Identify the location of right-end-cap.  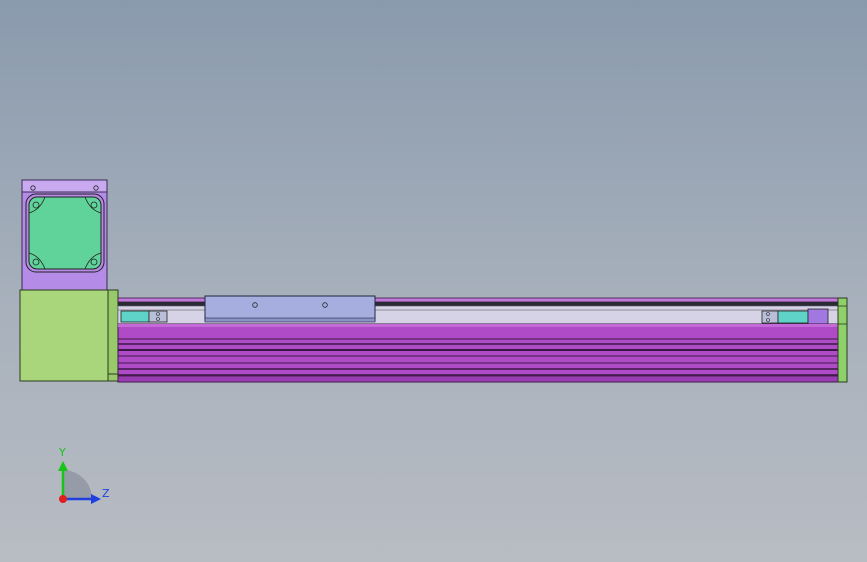
(842, 340).